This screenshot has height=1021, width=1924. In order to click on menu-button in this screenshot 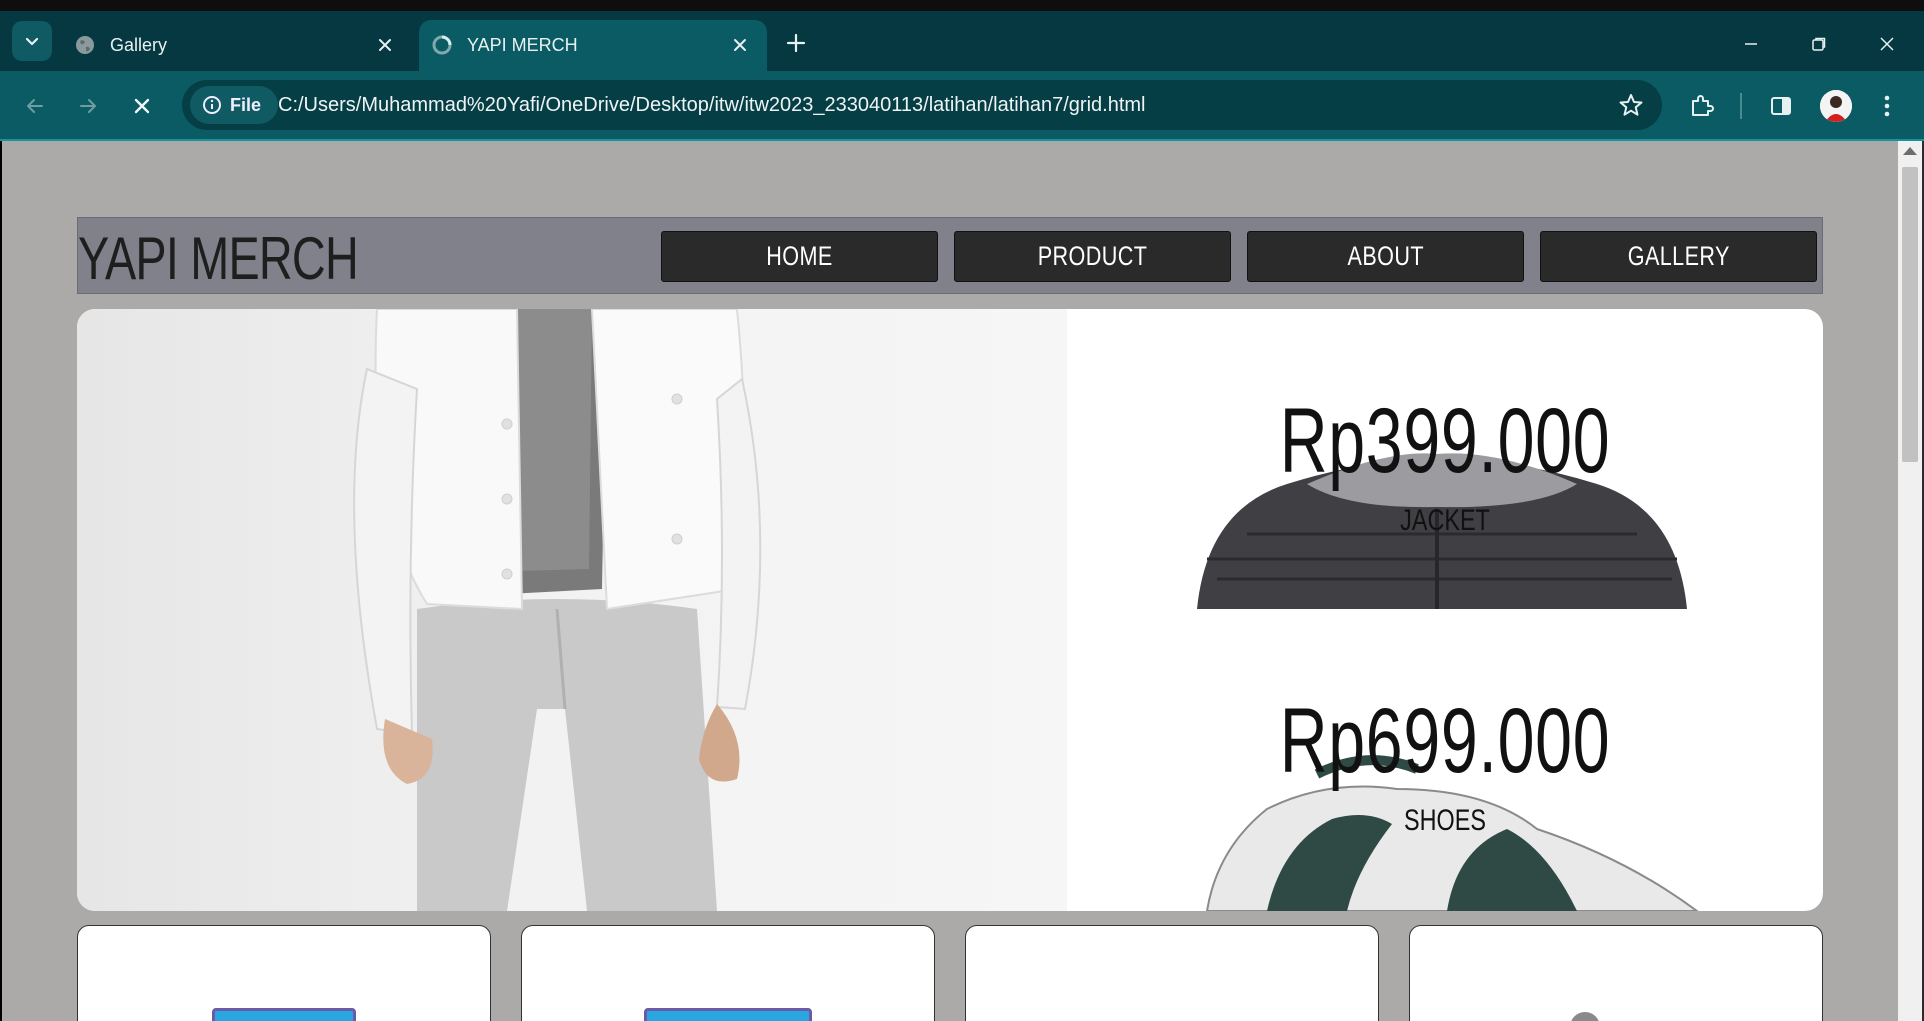, I will do `click(1887, 106)`.